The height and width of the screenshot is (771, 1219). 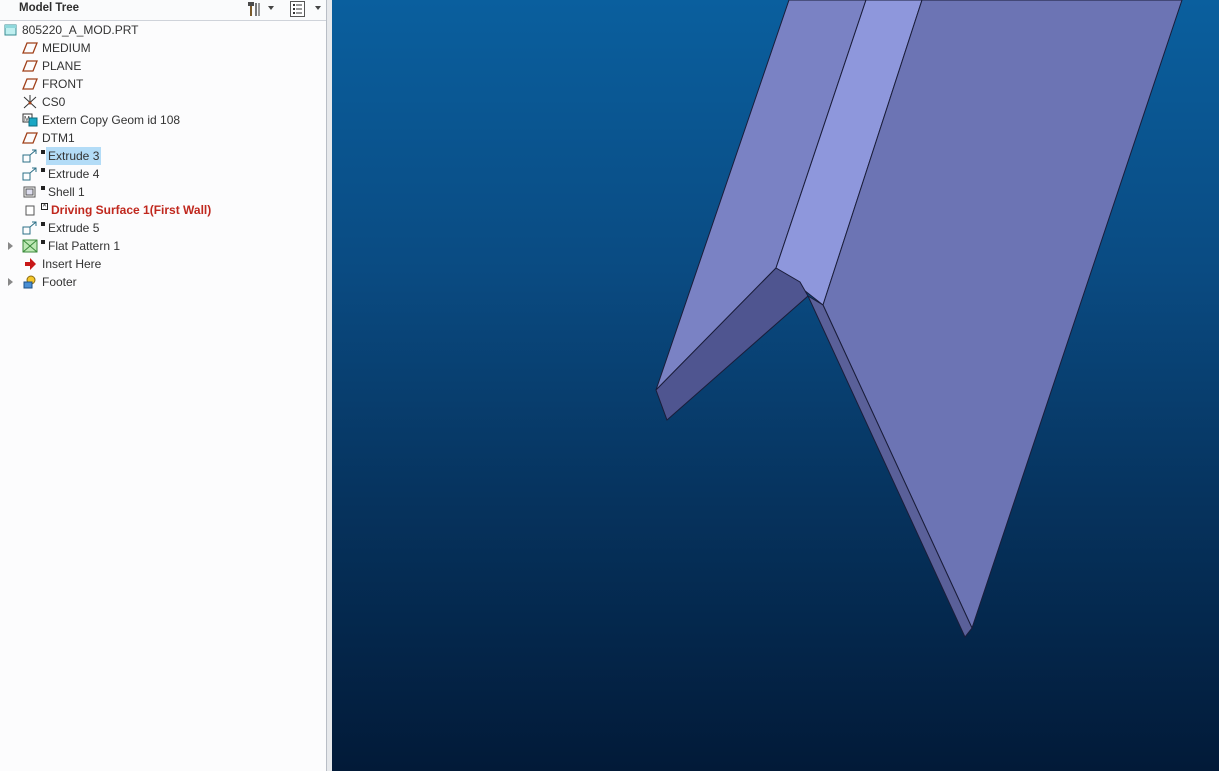 I want to click on tree-item-label: Extrude 3, so click(x=74, y=156).